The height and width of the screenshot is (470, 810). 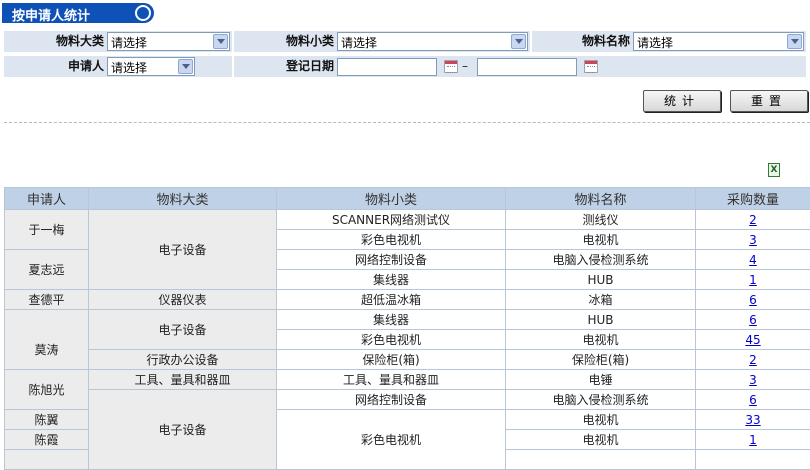 What do you see at coordinates (407, 360) in the screenshot?
I see `table-row: 行政办公设备 保险柜(箱) 保险柜(箱) 2` at bounding box center [407, 360].